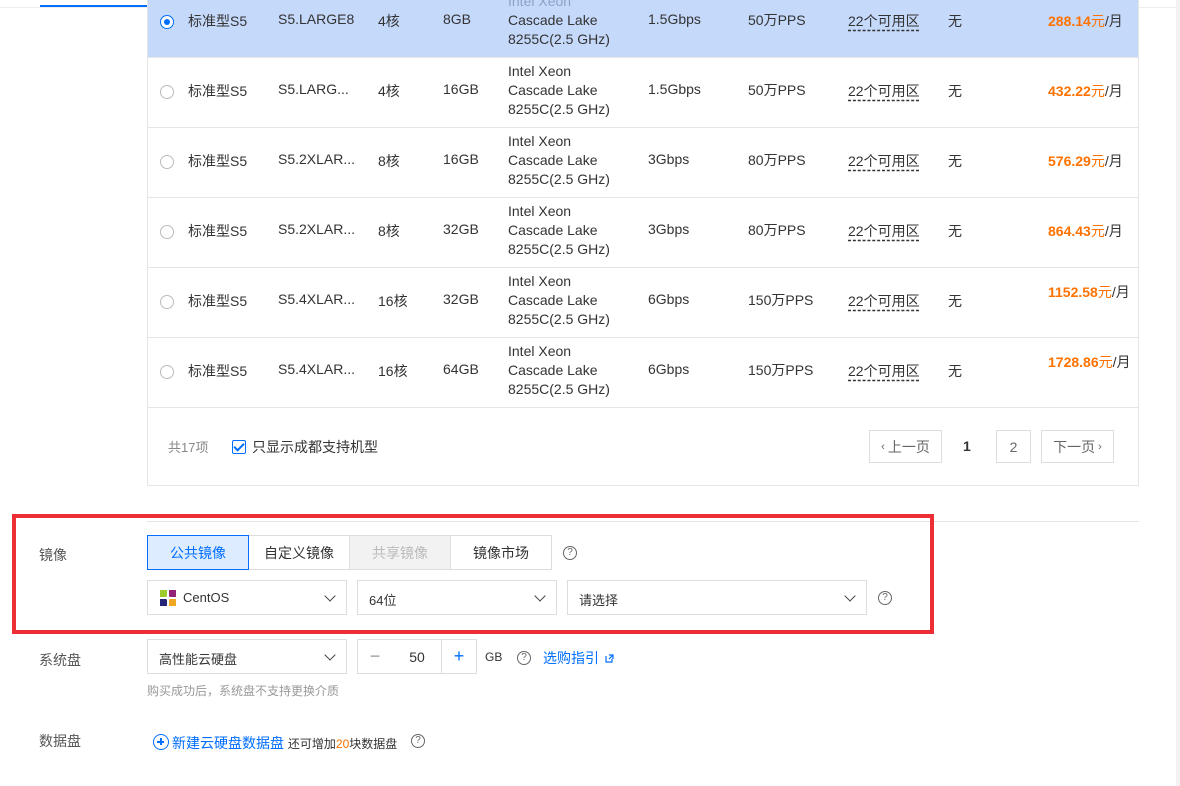 This screenshot has height=786, width=1180. I want to click on decrease-button: −, so click(375, 656).